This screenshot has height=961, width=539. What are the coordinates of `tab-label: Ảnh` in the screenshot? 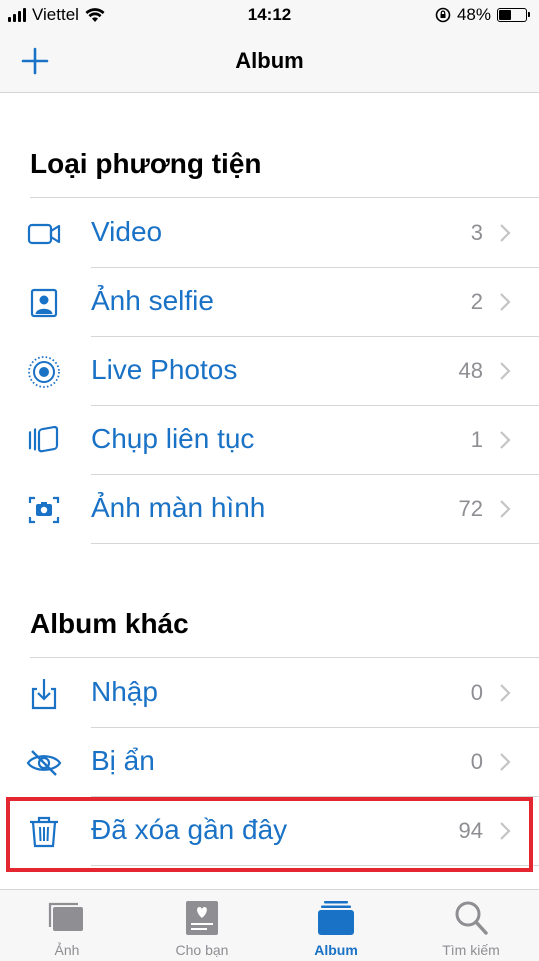 It's located at (67, 950).